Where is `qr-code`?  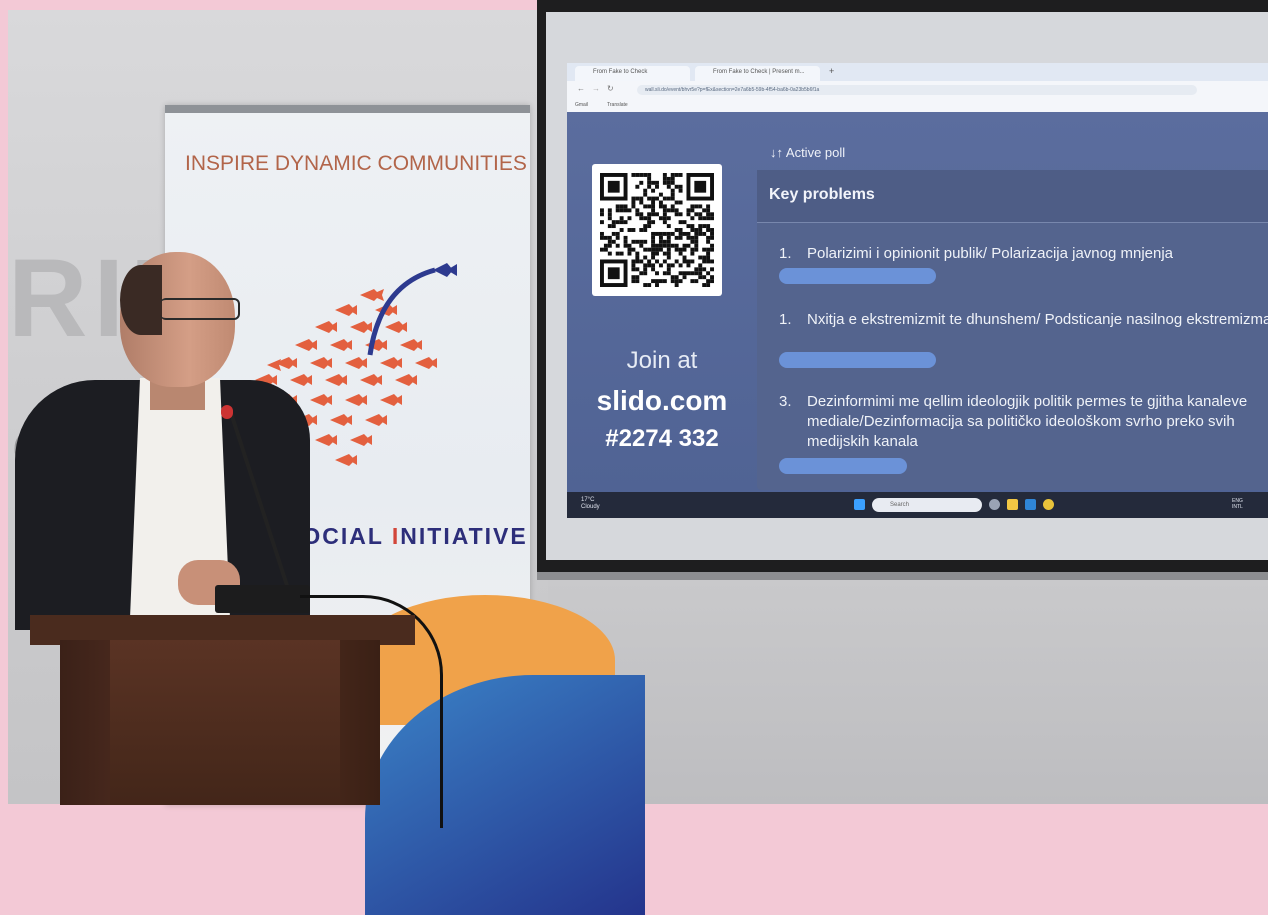
qr-code is located at coordinates (657, 230).